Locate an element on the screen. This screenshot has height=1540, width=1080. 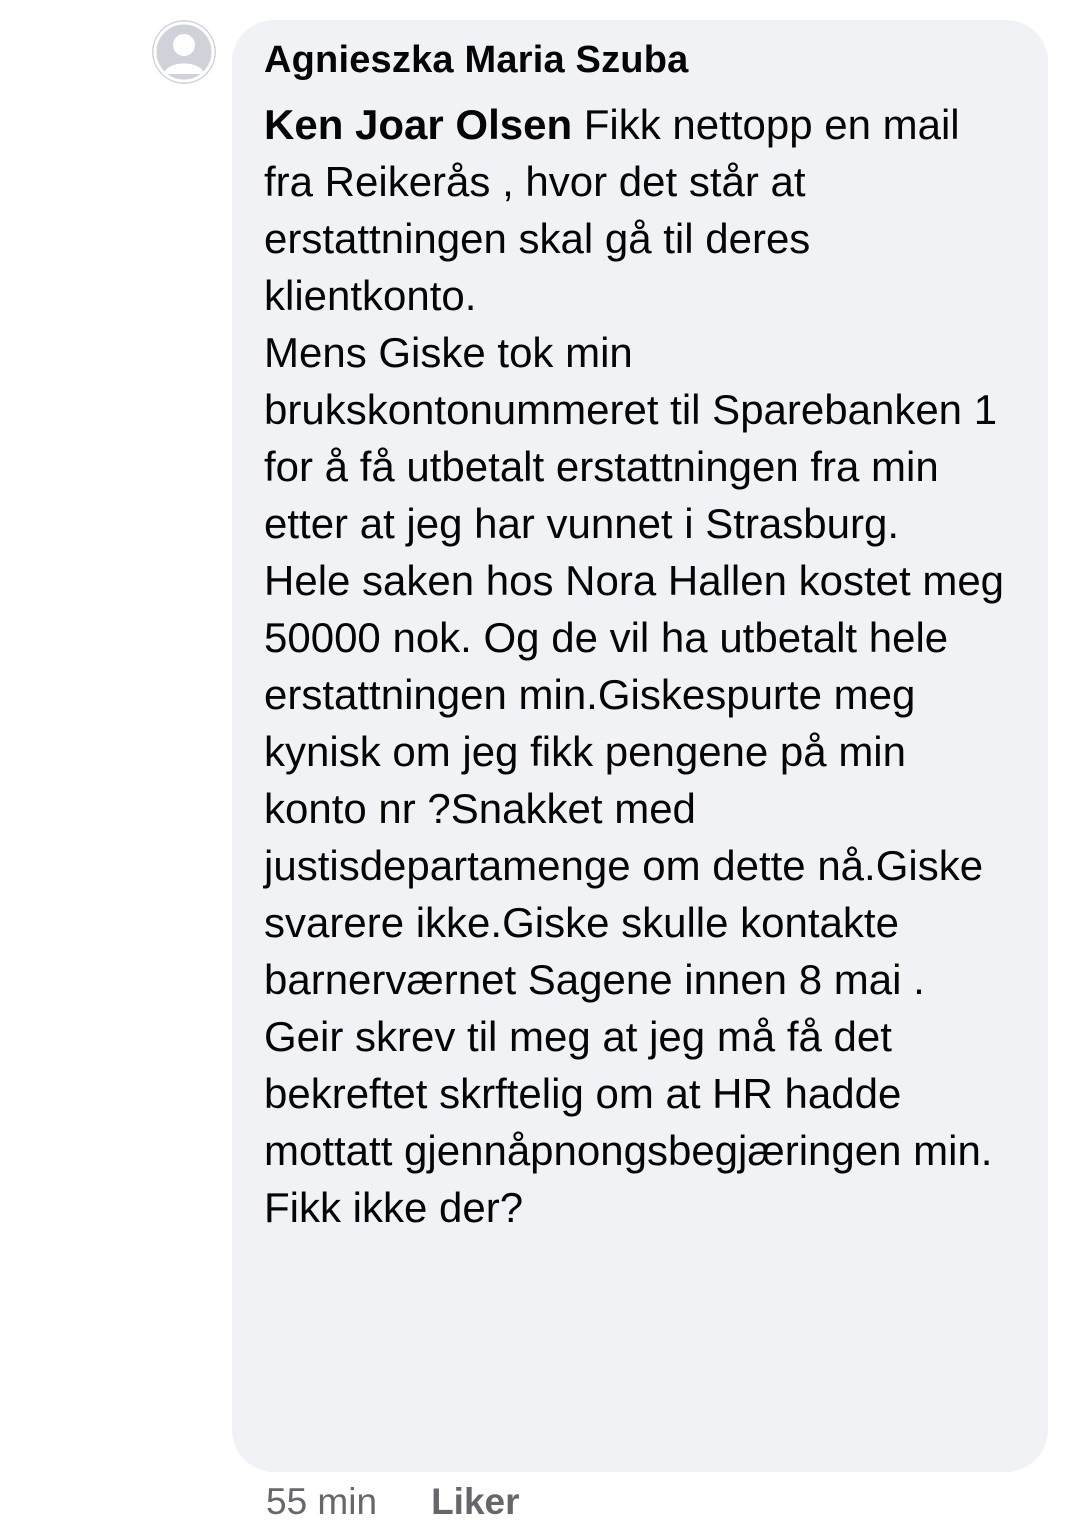
avatar is located at coordinates (184, 52).